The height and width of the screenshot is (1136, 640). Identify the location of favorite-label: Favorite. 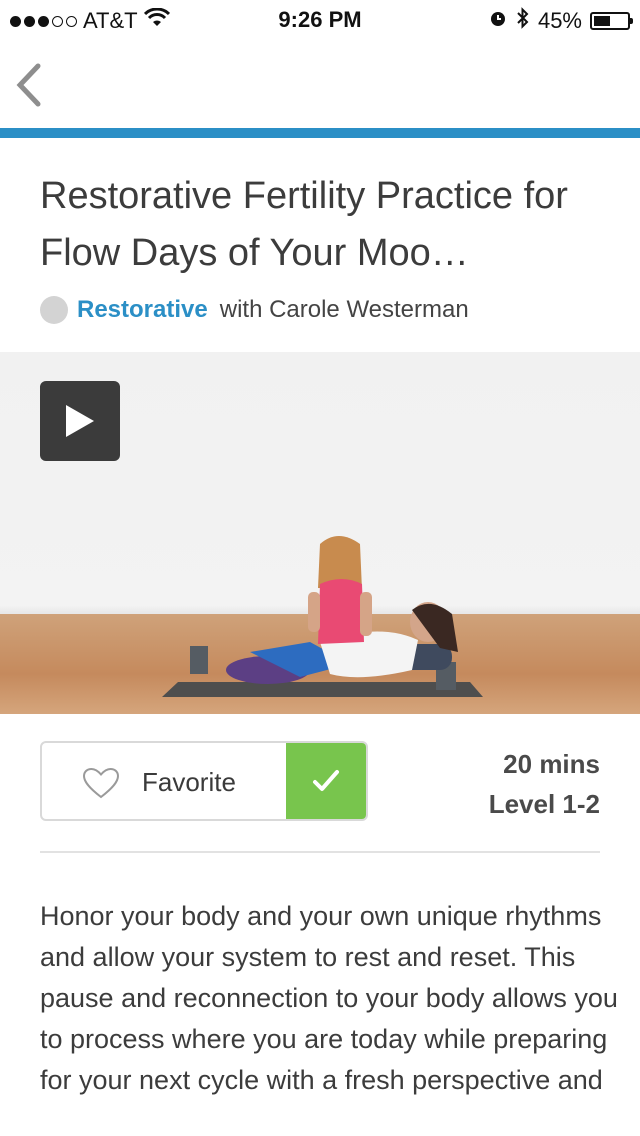
(189, 782).